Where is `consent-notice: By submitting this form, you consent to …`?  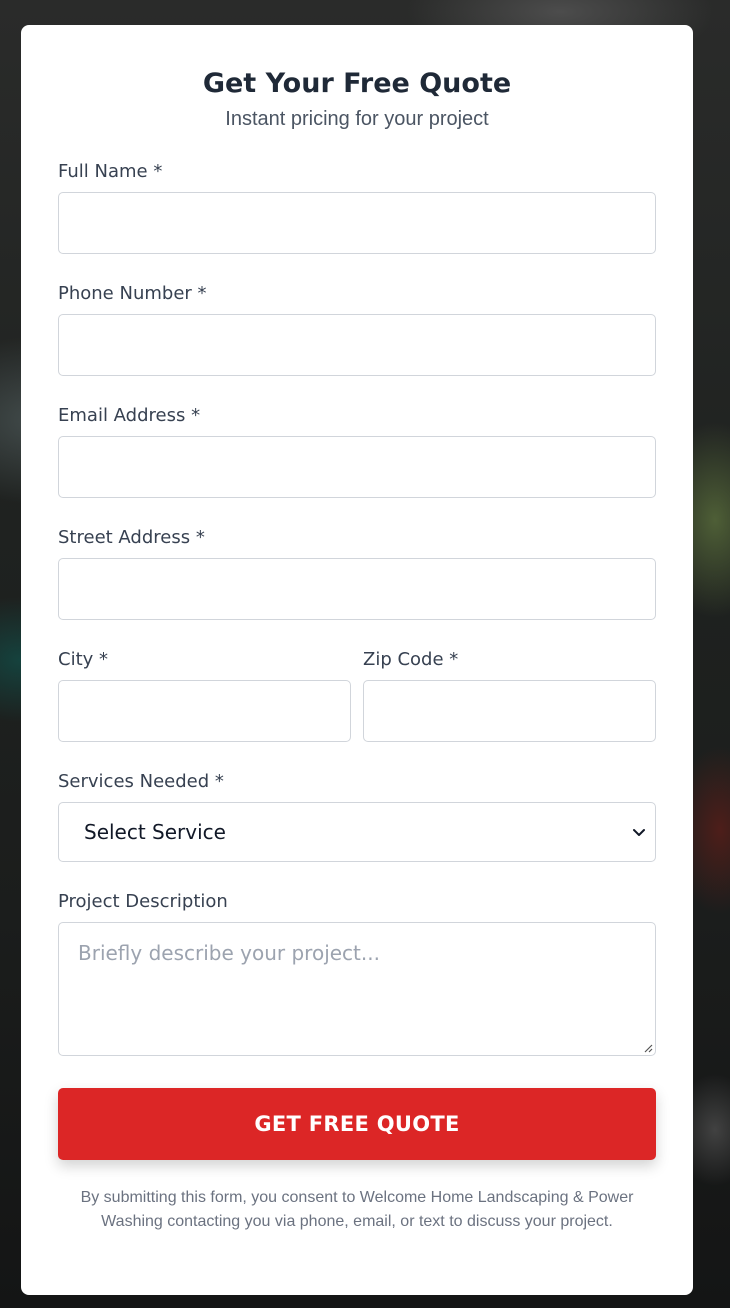
consent-notice: By submitting this form, you consent to … is located at coordinates (357, 1209).